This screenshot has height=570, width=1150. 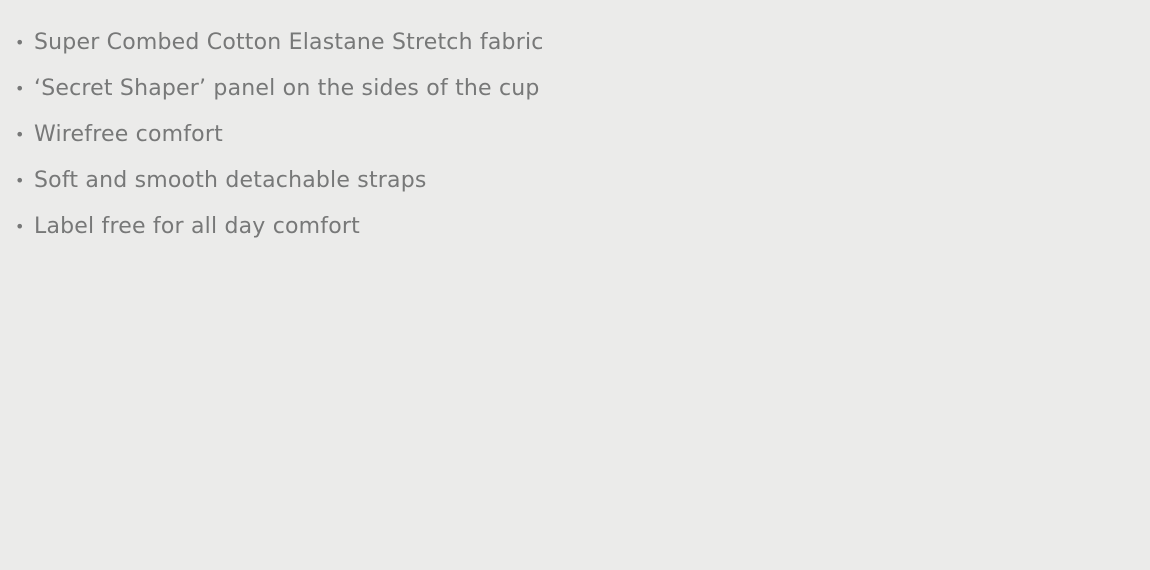 What do you see at coordinates (197, 226) in the screenshot?
I see `feature-text: Label free for all day comfort` at bounding box center [197, 226].